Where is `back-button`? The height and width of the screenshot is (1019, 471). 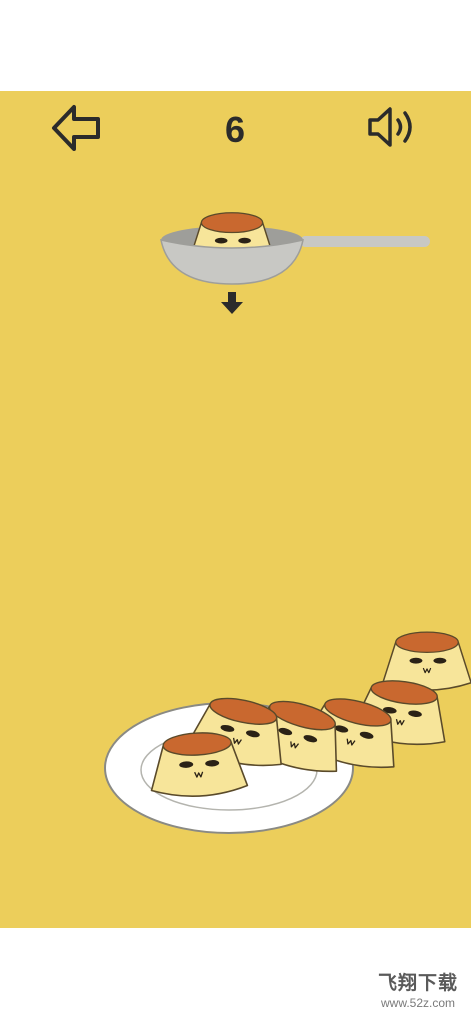
back-button is located at coordinates (76, 128).